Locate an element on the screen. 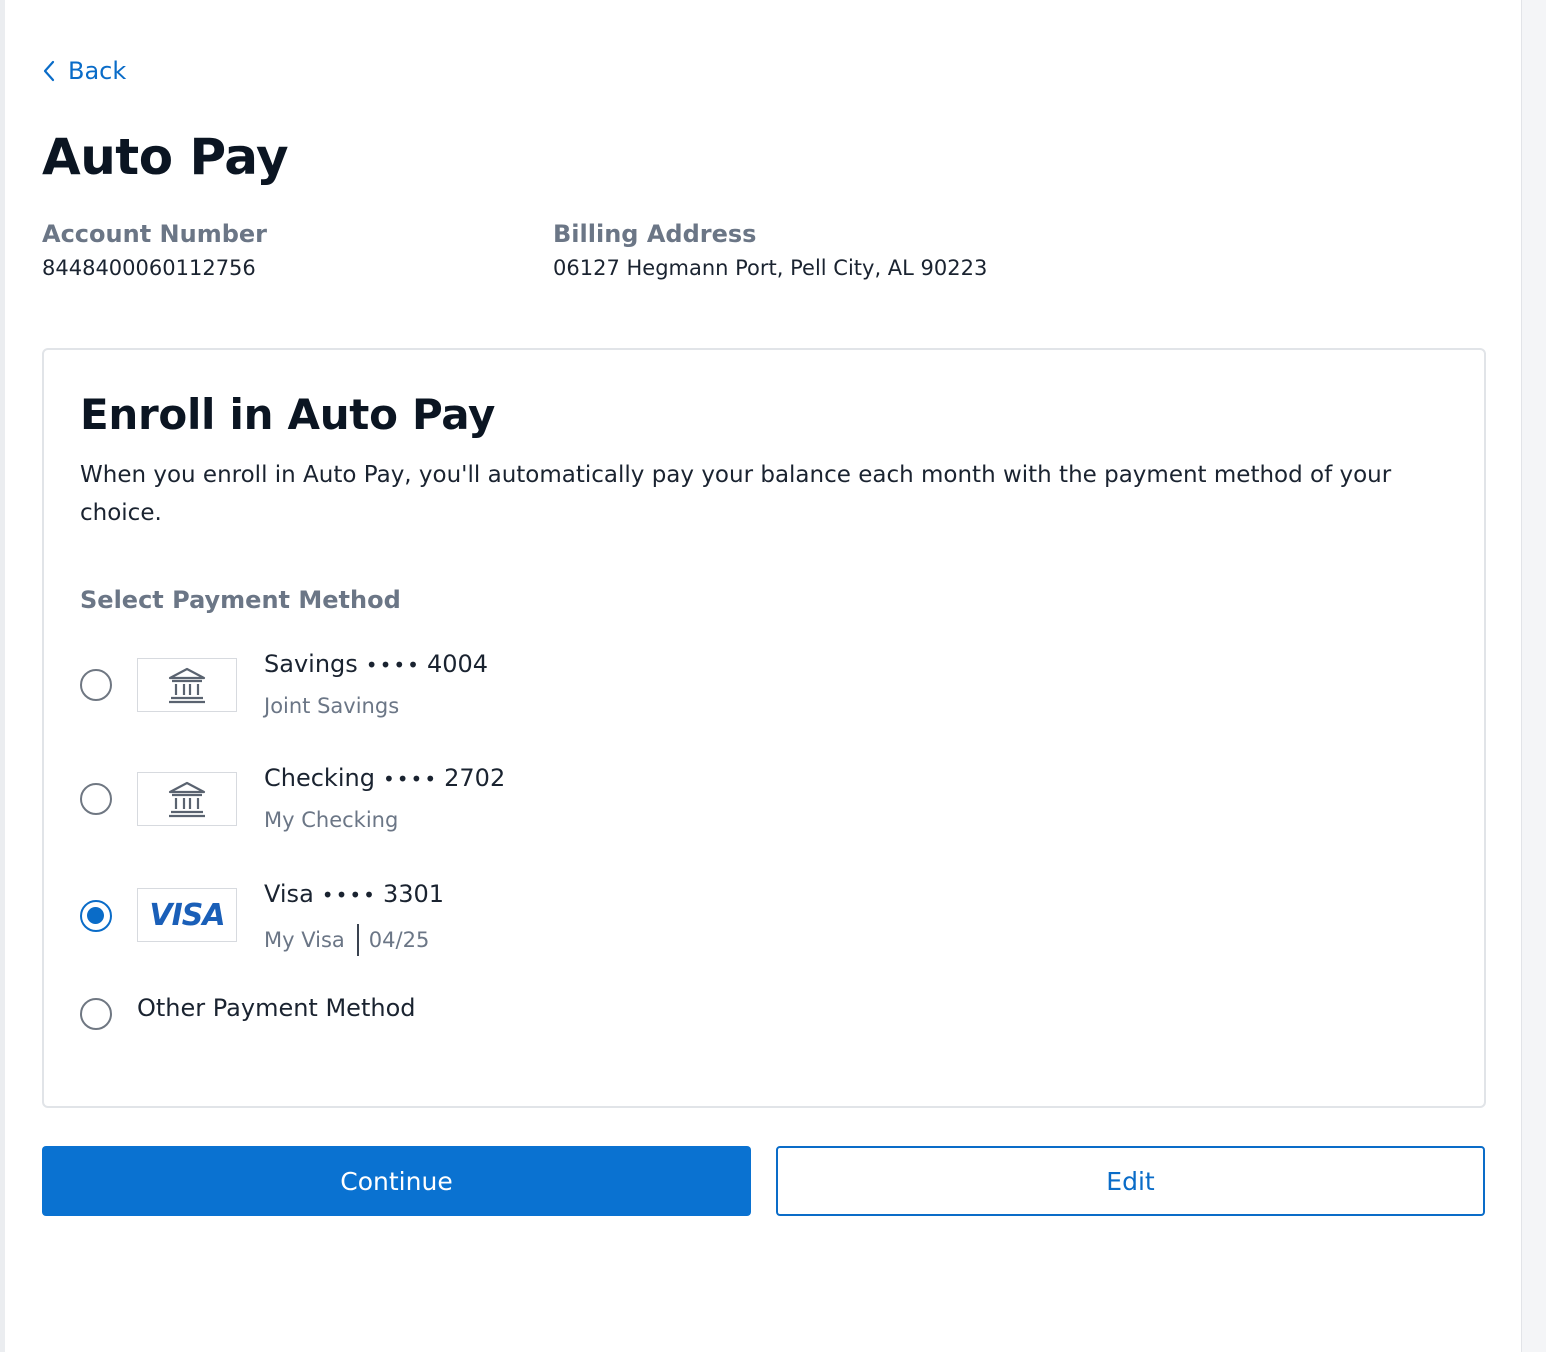  visa-logo-box: VISA is located at coordinates (187, 915).